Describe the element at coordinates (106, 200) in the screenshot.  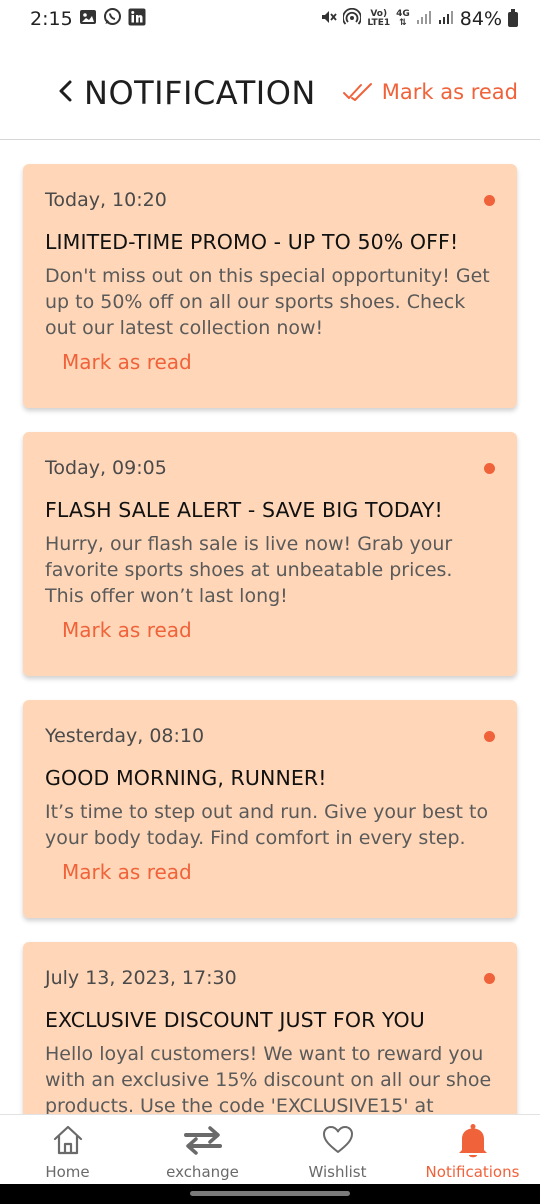
I see `notification-time: Today, 10:20` at that location.